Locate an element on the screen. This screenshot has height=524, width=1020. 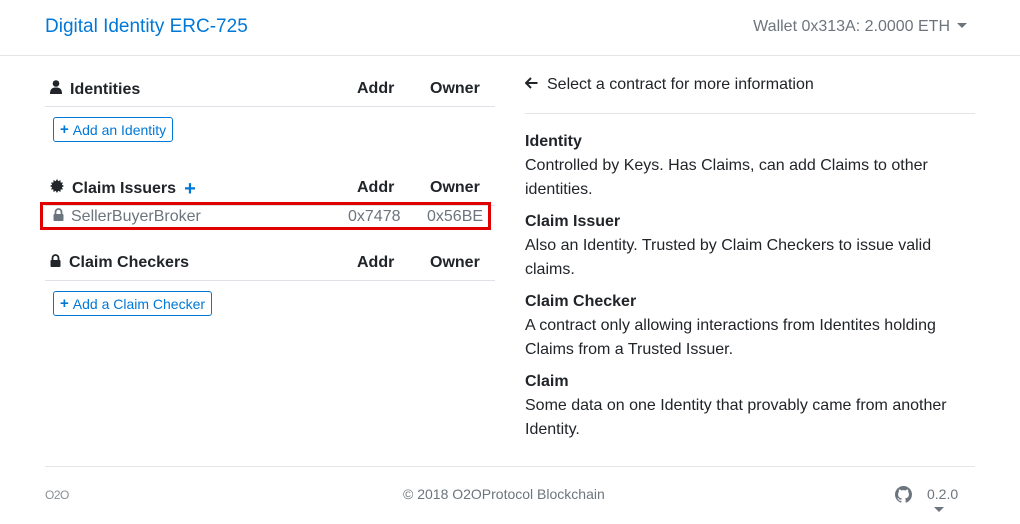
claim-checkers-header: Claim Checkers Addr Owner is located at coordinates (270, 260).